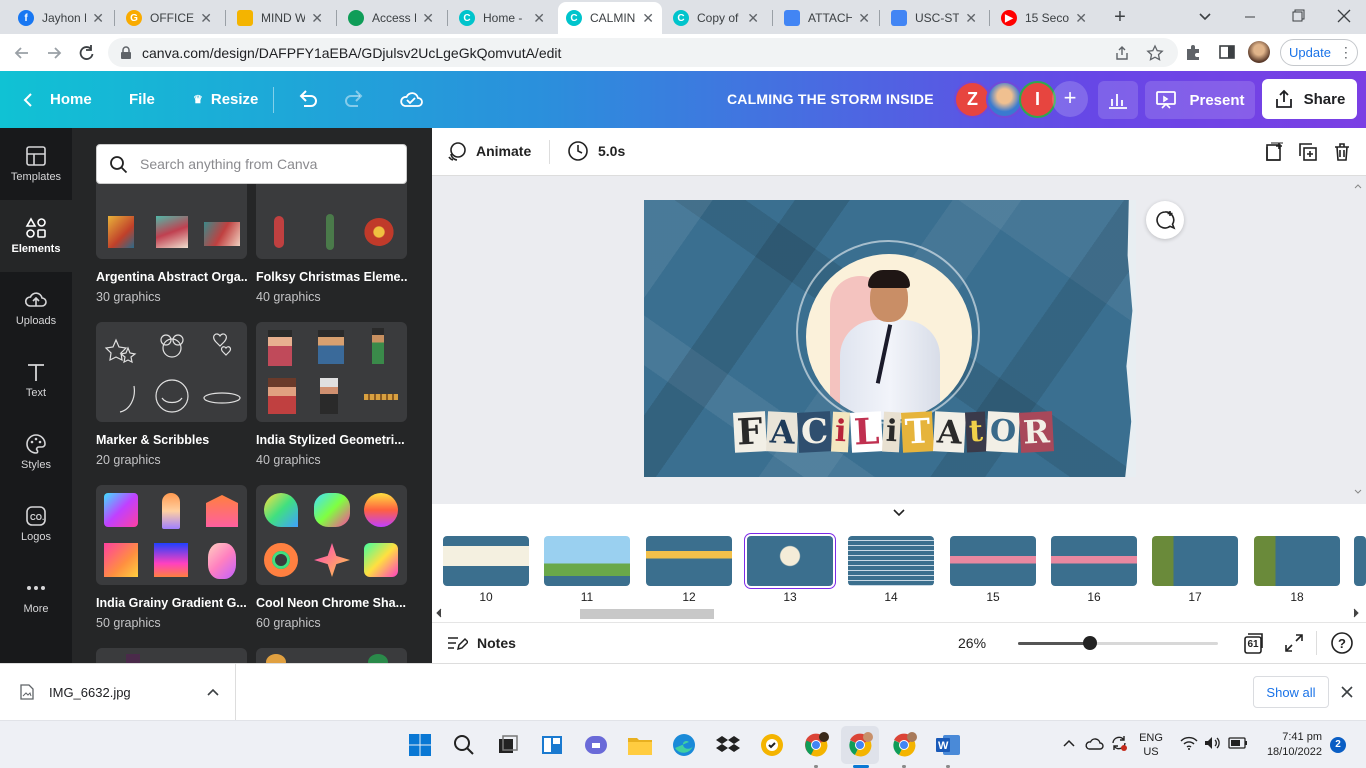  Describe the element at coordinates (1094, 743) in the screenshot. I see `onedrive-cloud-icon` at that location.